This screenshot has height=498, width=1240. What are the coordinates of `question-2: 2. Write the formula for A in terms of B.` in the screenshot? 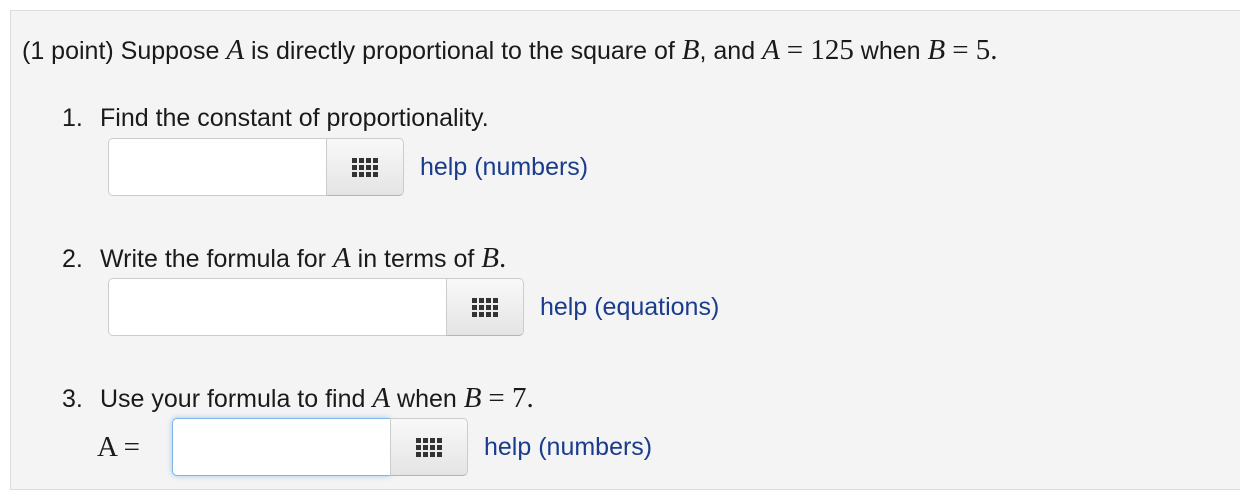 It's located at (284, 258).